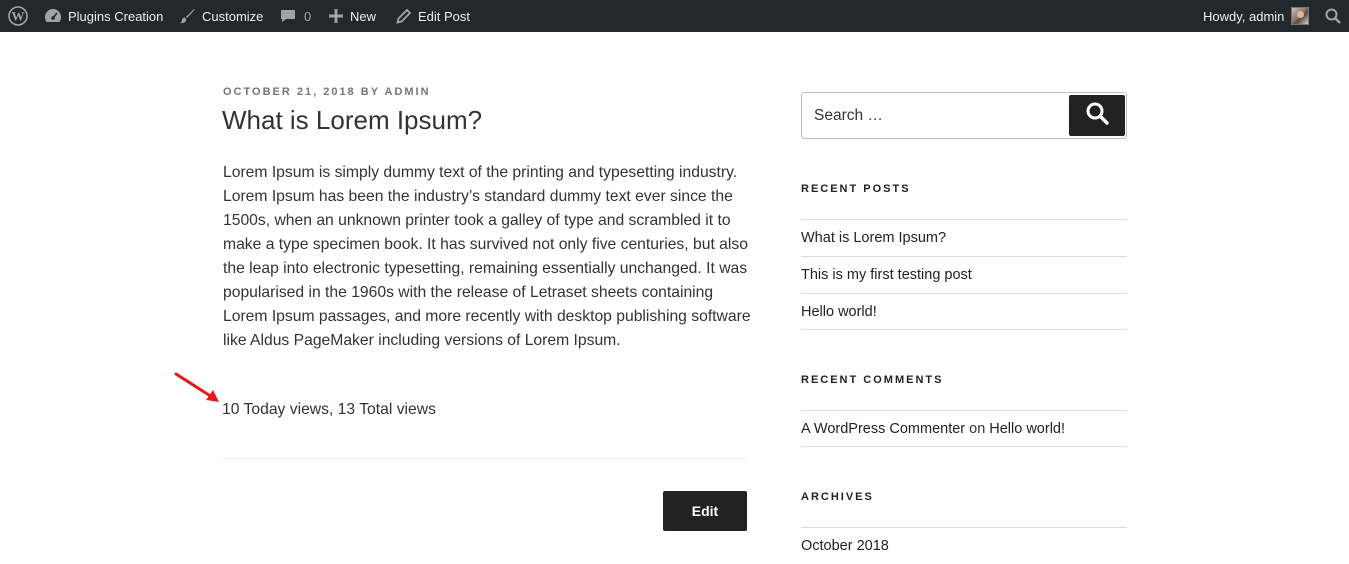 This screenshot has height=564, width=1349. Describe the element at coordinates (370, 92) in the screenshot. I see `post-by-label: by` at that location.